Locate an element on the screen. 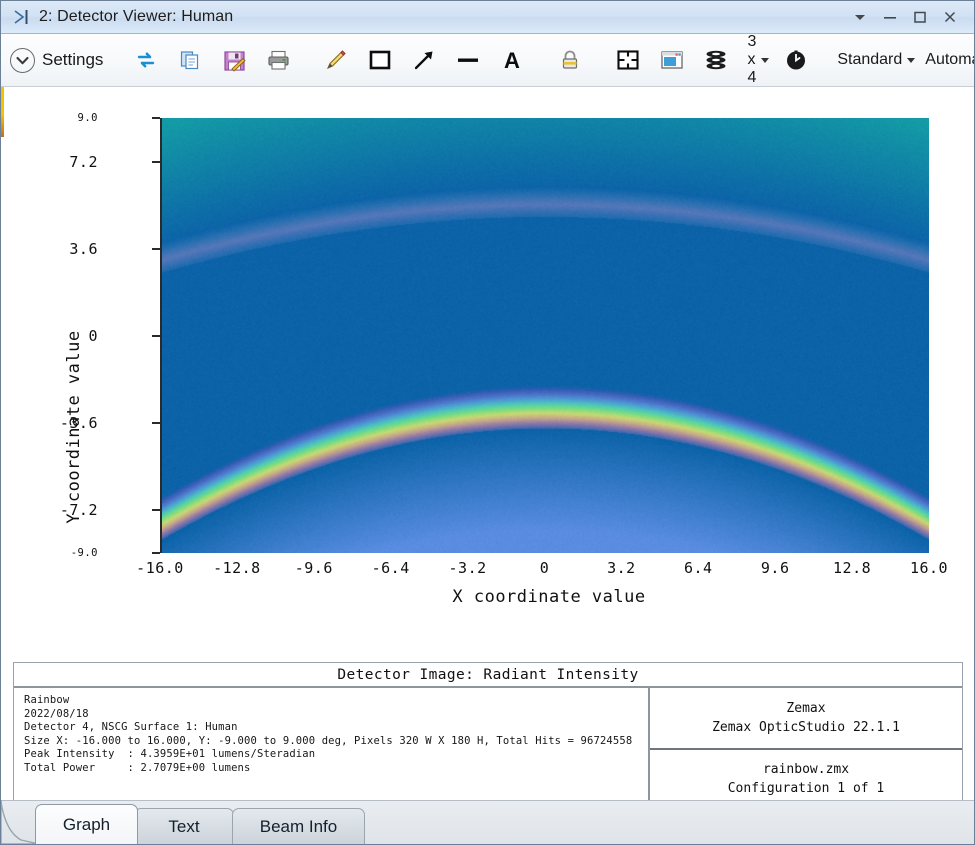 This screenshot has width=975, height=845. window-button is located at coordinates (672, 60).